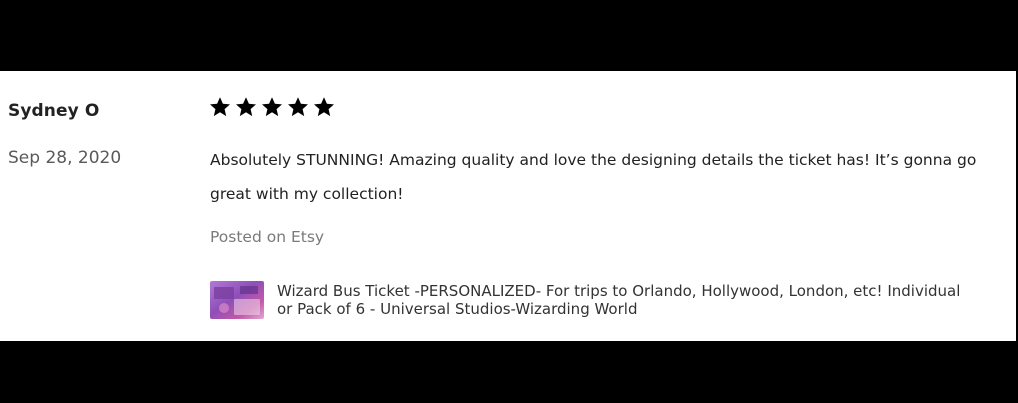 The height and width of the screenshot is (403, 1018). What do you see at coordinates (53, 111) in the screenshot?
I see `reviewer-name: Sydney O` at bounding box center [53, 111].